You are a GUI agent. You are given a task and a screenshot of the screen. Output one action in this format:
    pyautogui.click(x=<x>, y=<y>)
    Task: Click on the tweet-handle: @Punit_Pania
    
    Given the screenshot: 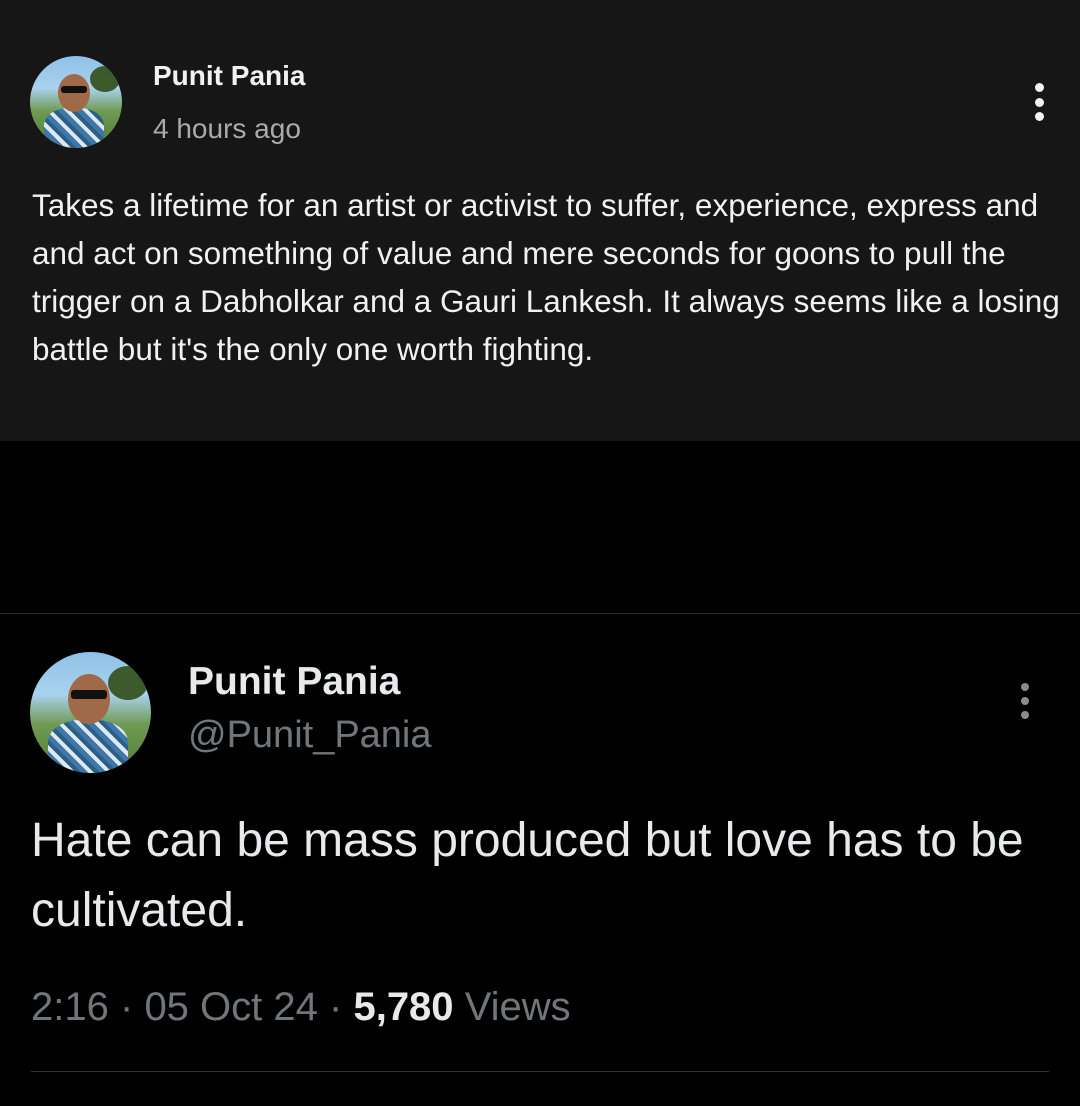 What is the action you would take?
    pyautogui.click(x=310, y=735)
    